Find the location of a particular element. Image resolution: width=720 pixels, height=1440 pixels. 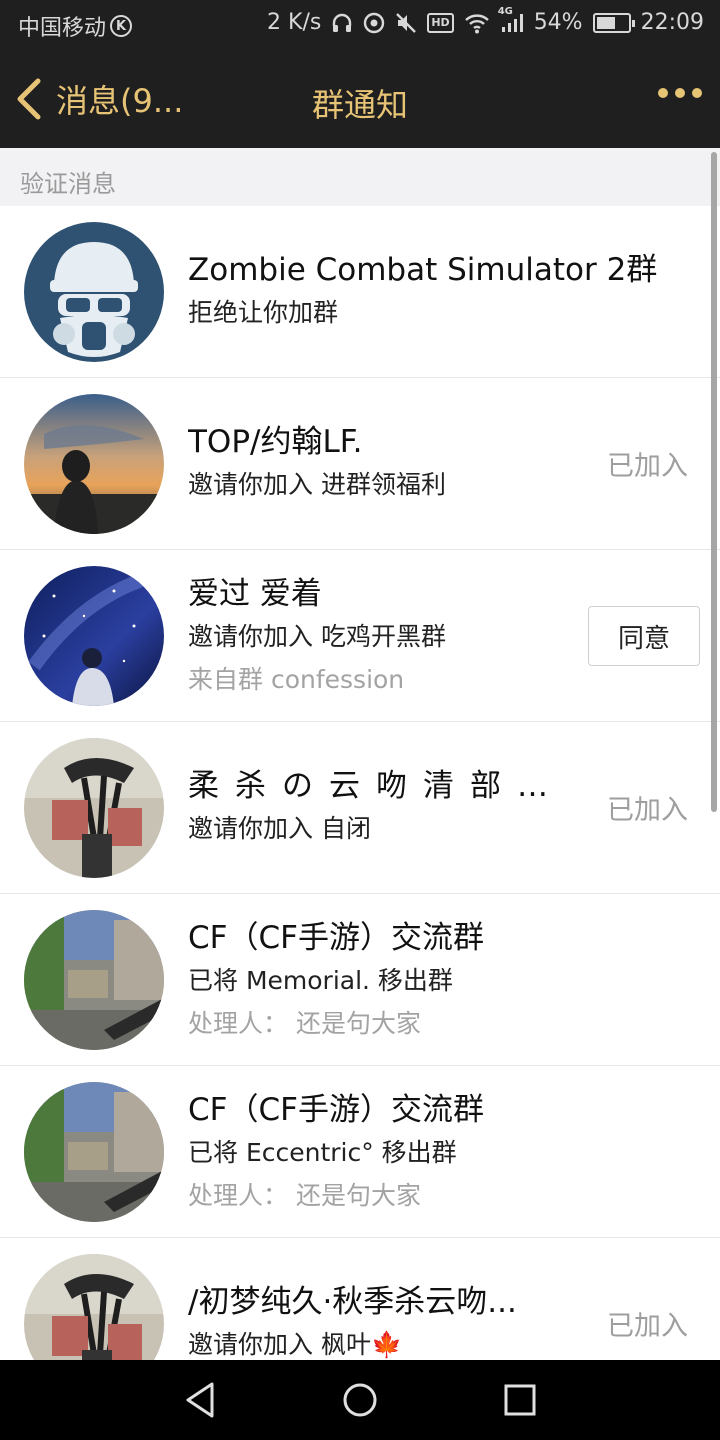

headphone-icon is located at coordinates (342, 23).